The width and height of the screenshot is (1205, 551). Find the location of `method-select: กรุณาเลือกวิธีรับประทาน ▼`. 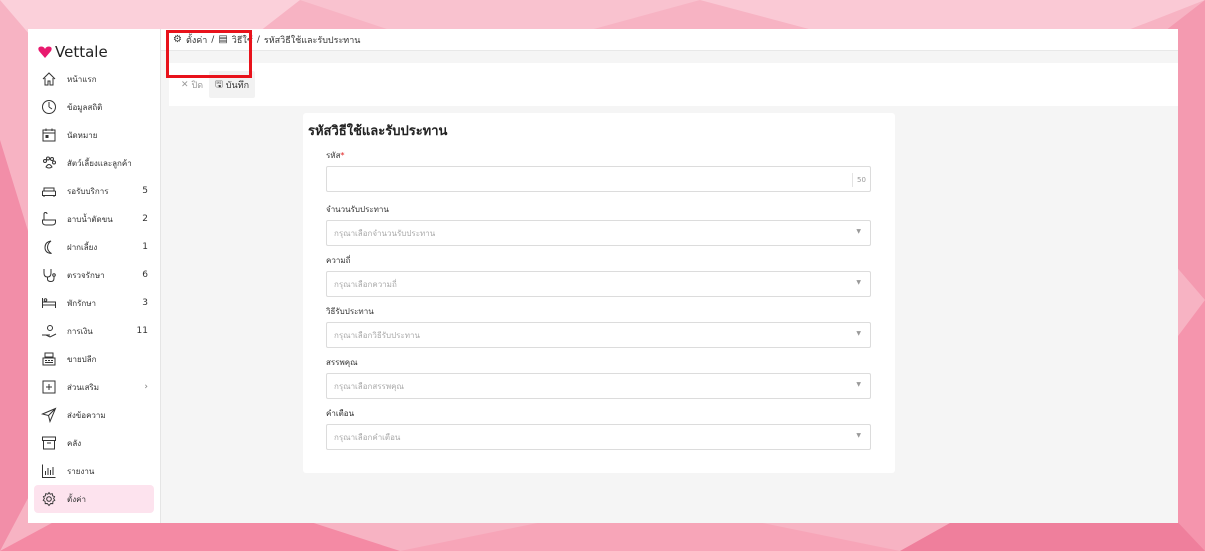

method-select: กรุณาเลือกวิธีรับประทาน ▼ is located at coordinates (598, 335).